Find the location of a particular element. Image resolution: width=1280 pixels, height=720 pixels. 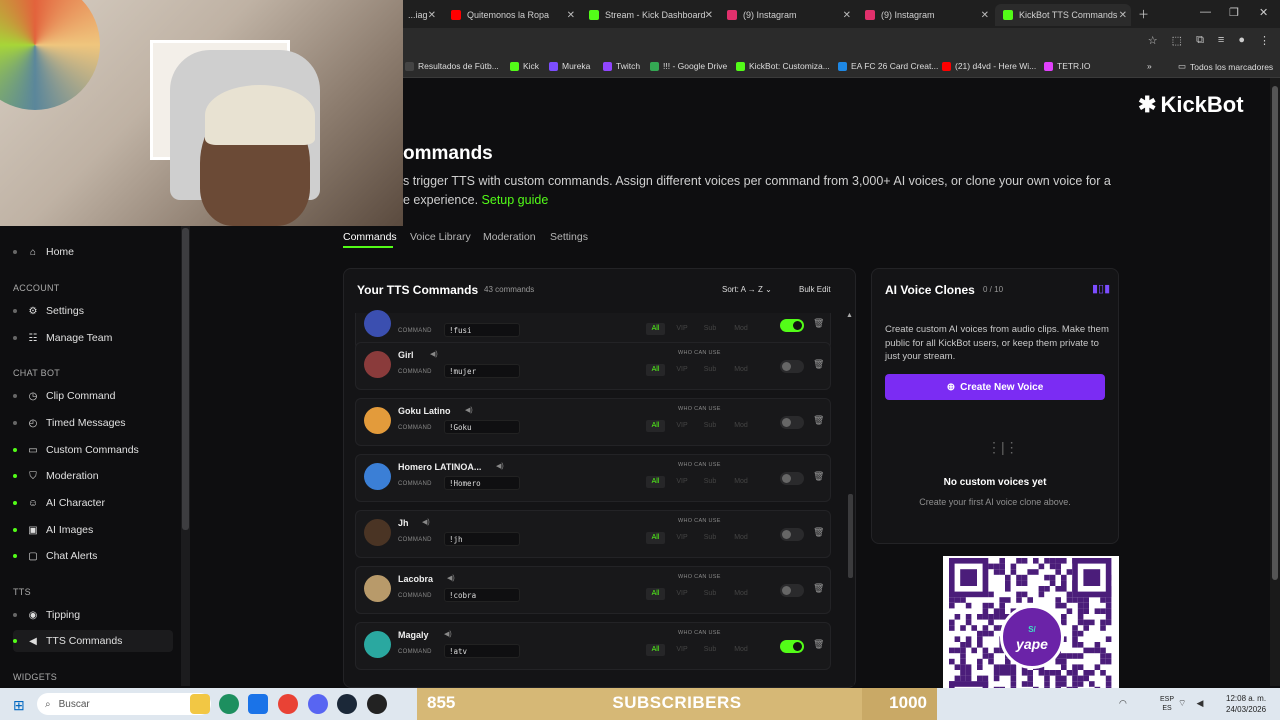

browser-tab: ...iag ✕ is located at coordinates (420, 15).